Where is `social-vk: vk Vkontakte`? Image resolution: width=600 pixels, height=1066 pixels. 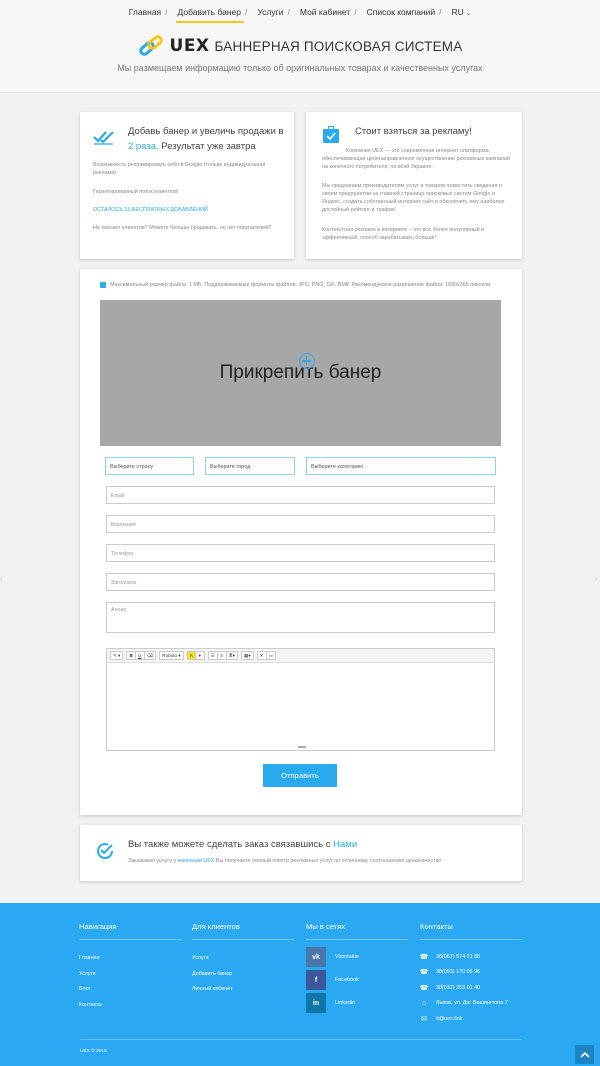 social-vk: vk Vkontakte is located at coordinates (357, 957).